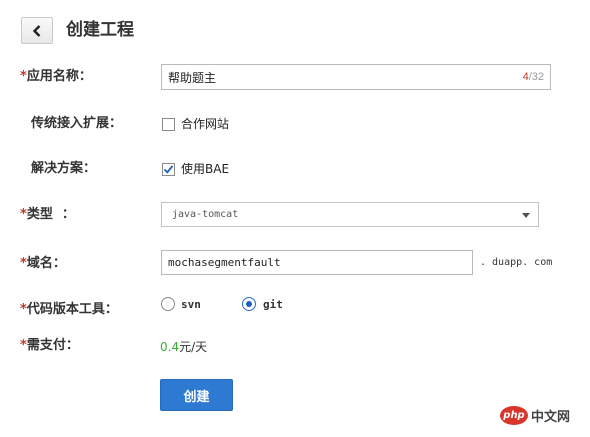 The height and width of the screenshot is (437, 590). I want to click on watermark: php 中文网, so click(535, 415).